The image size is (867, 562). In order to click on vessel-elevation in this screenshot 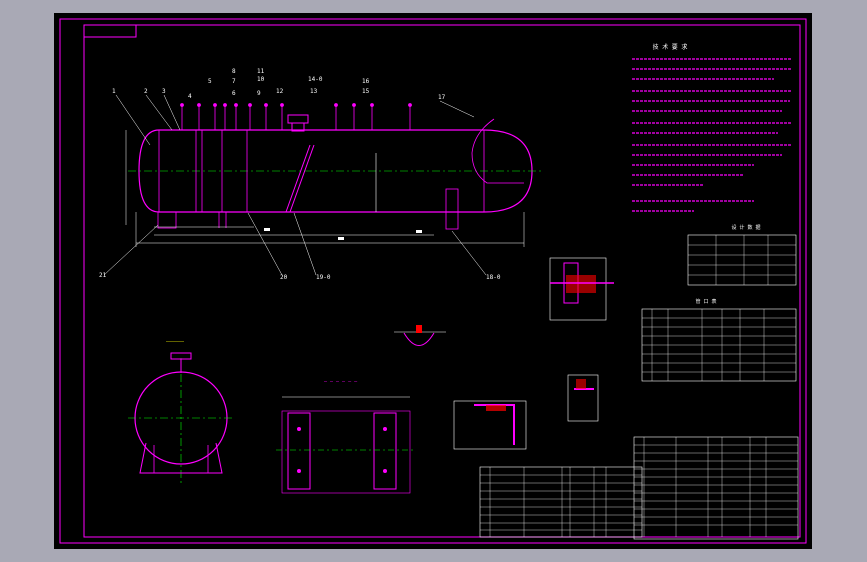, I will do `click(334, 175)`.